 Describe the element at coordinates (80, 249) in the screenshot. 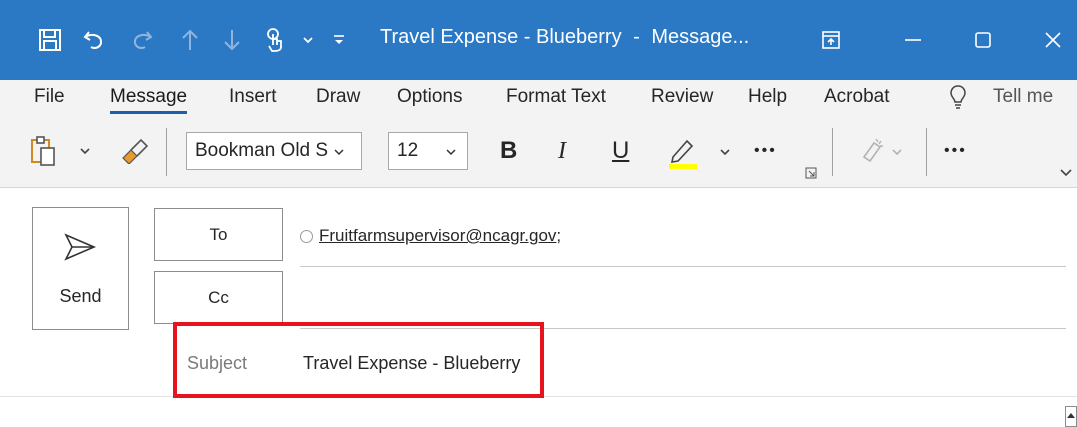

I see `send-icon` at that location.